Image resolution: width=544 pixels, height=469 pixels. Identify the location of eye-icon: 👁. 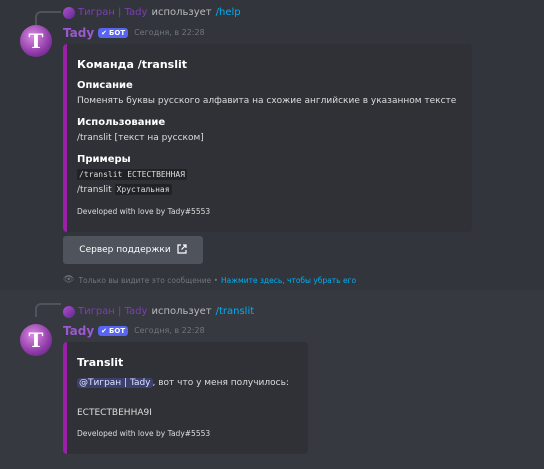
(69, 280).